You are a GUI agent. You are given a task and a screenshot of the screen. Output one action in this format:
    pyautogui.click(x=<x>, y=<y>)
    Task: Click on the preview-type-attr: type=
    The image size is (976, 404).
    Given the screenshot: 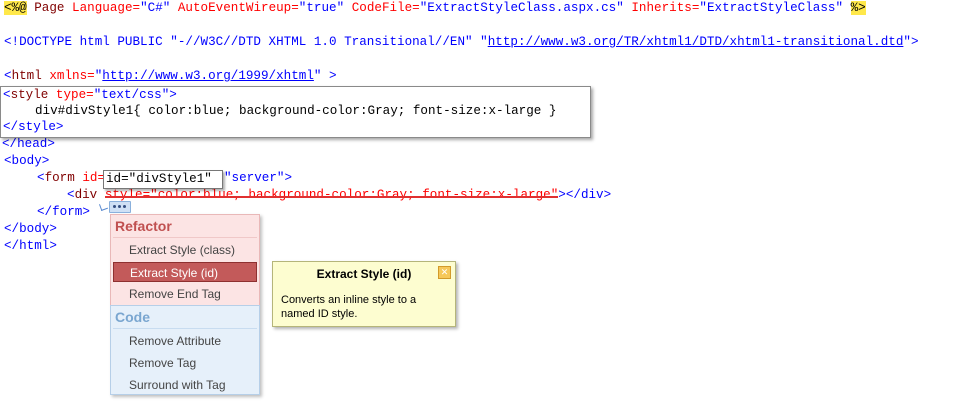 What is the action you would take?
    pyautogui.click(x=74, y=95)
    